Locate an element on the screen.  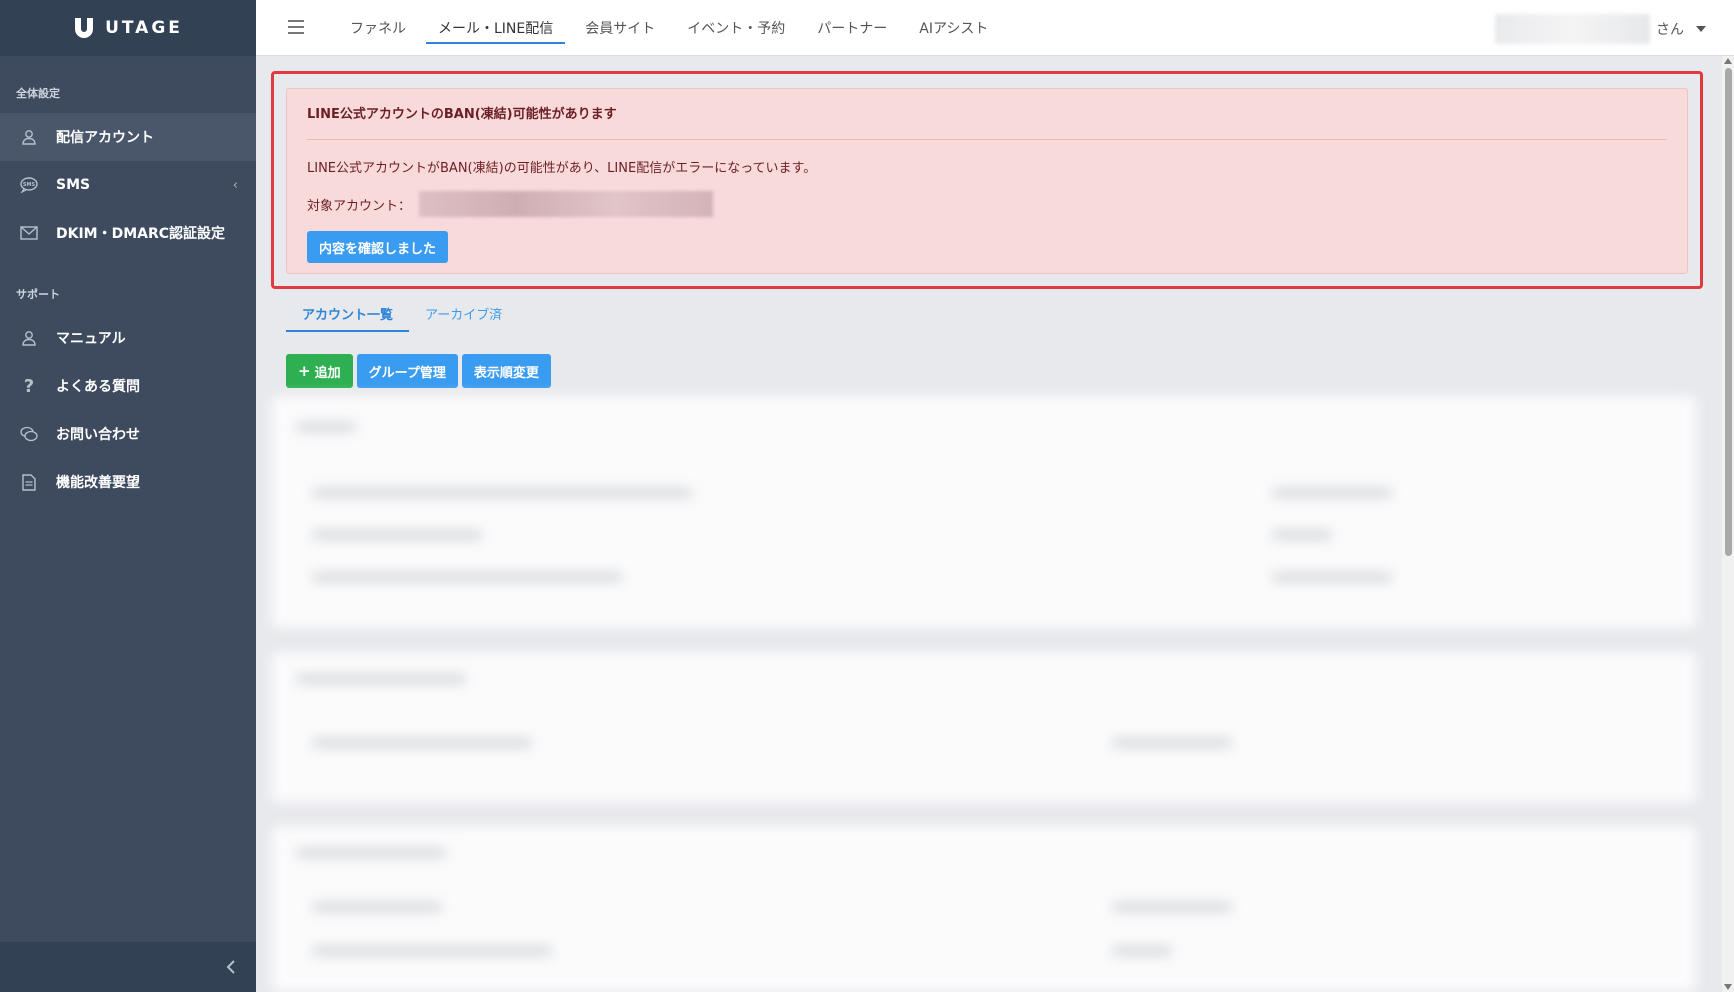
scroll-up-icon is located at coordinates (1728, 61).